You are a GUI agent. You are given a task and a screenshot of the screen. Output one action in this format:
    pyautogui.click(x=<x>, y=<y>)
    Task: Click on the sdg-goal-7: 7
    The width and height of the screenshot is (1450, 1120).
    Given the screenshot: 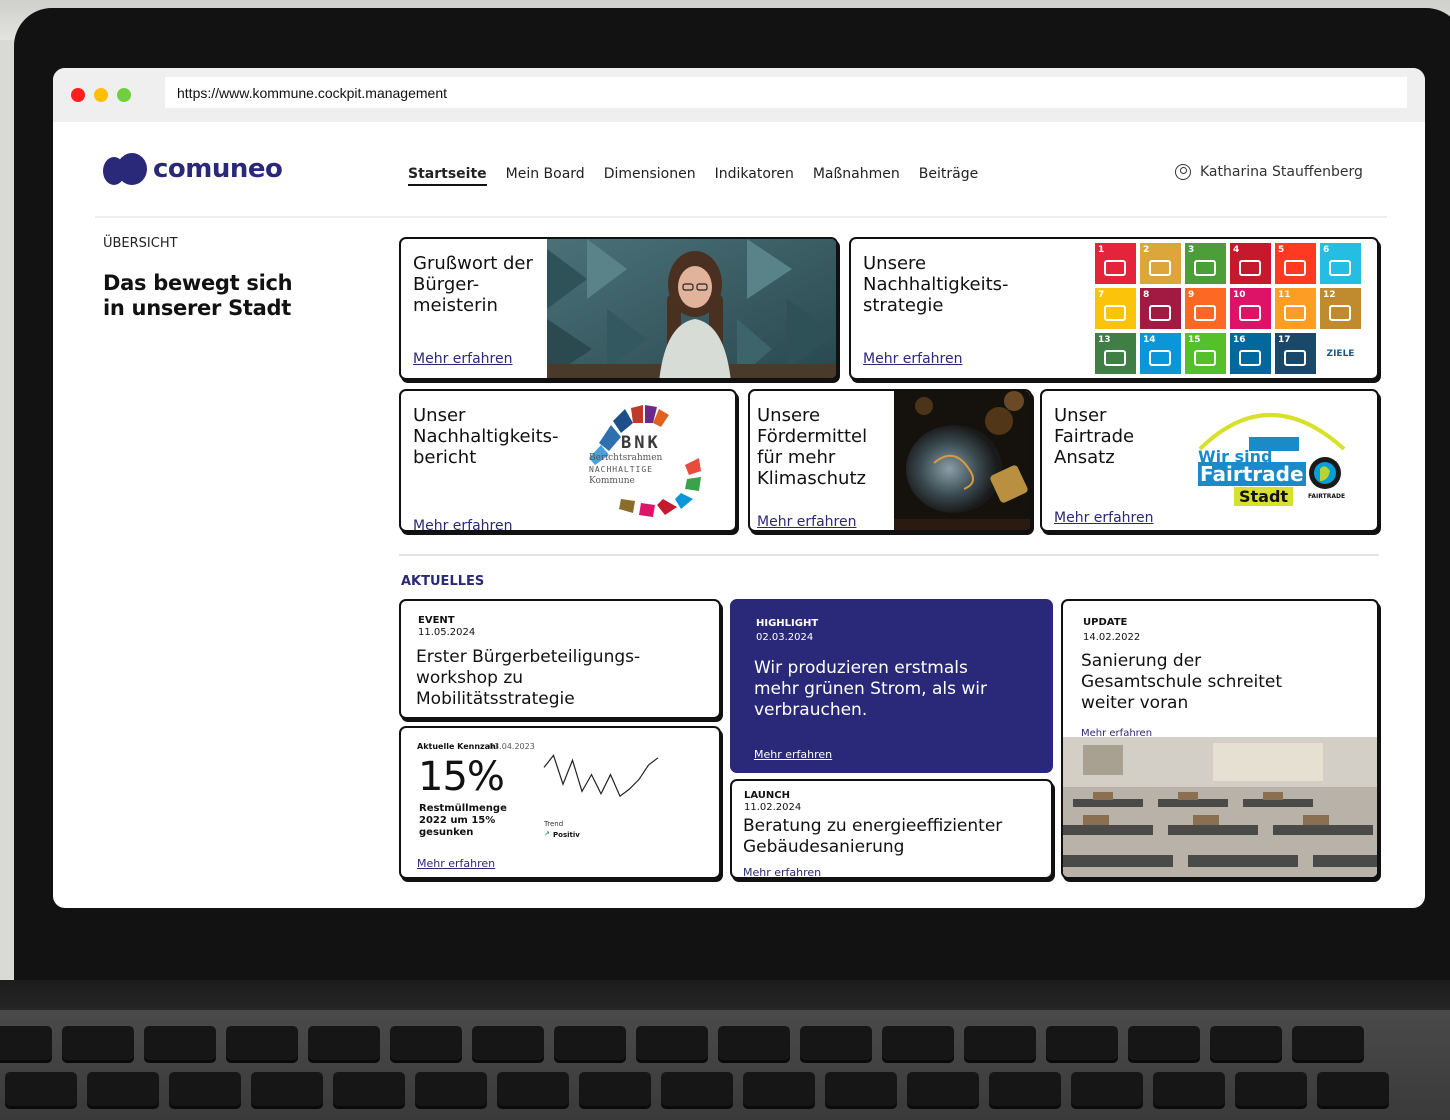 What is the action you would take?
    pyautogui.click(x=1115, y=308)
    